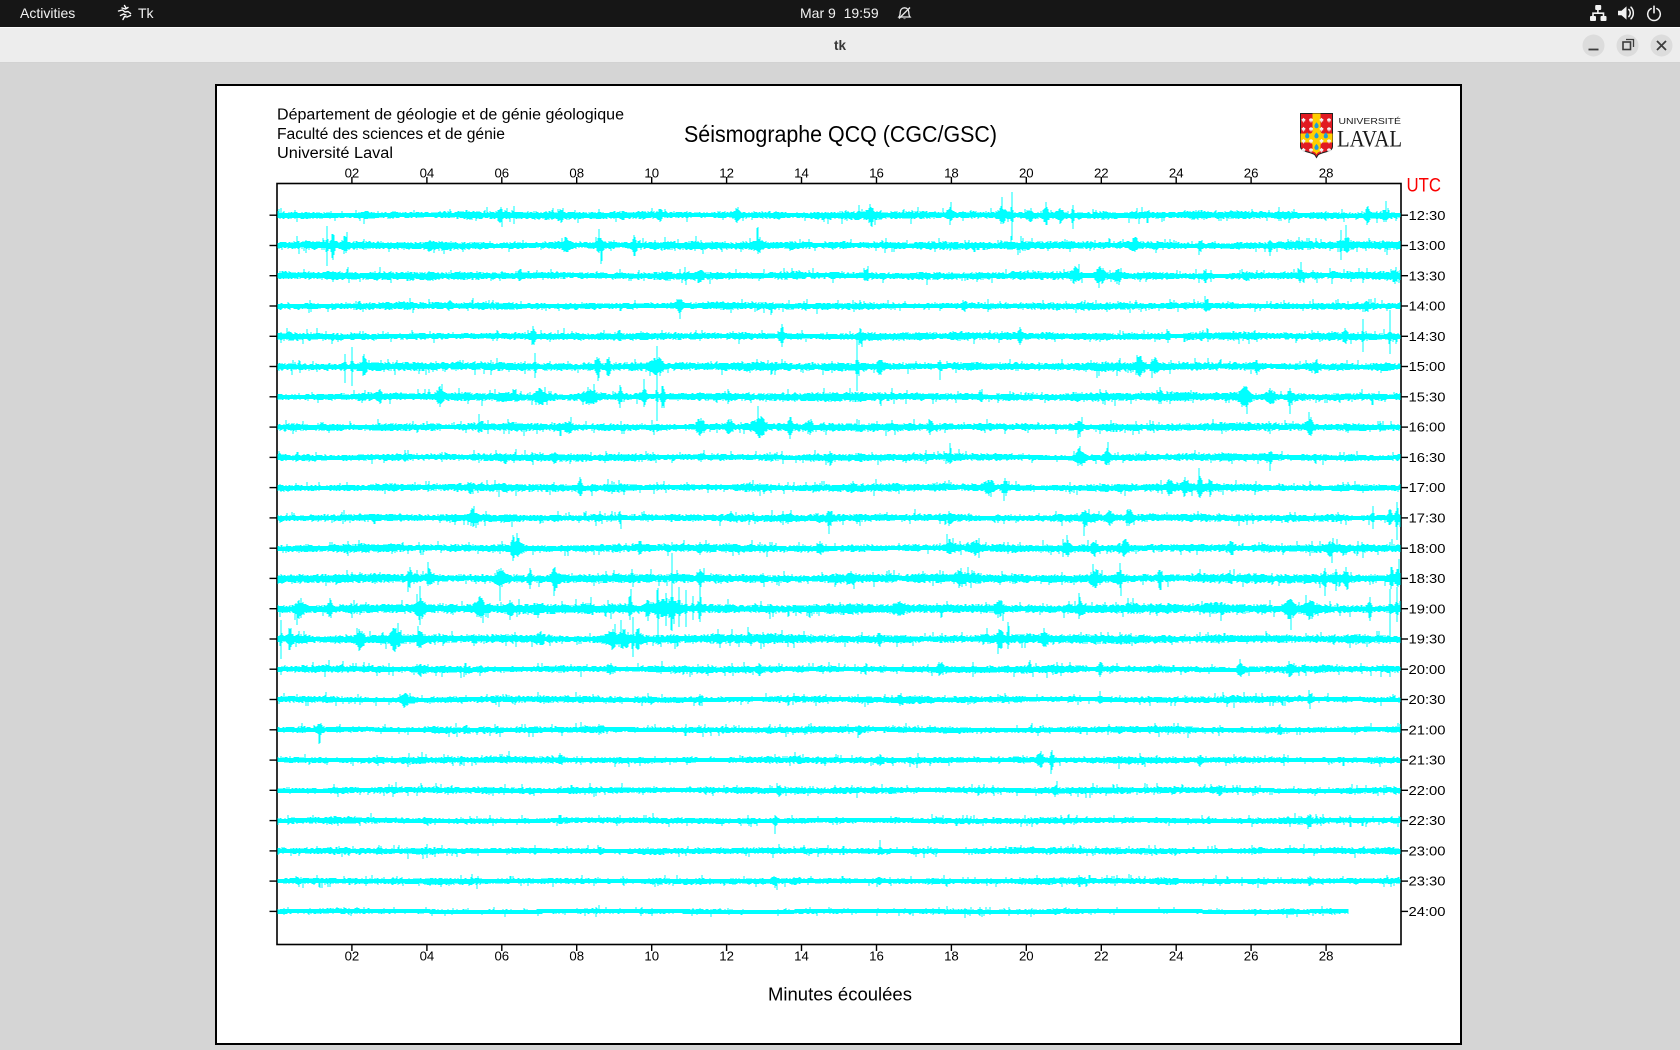 This screenshot has height=1050, width=1680. I want to click on svg-text: 18:30, so click(1427, 578).